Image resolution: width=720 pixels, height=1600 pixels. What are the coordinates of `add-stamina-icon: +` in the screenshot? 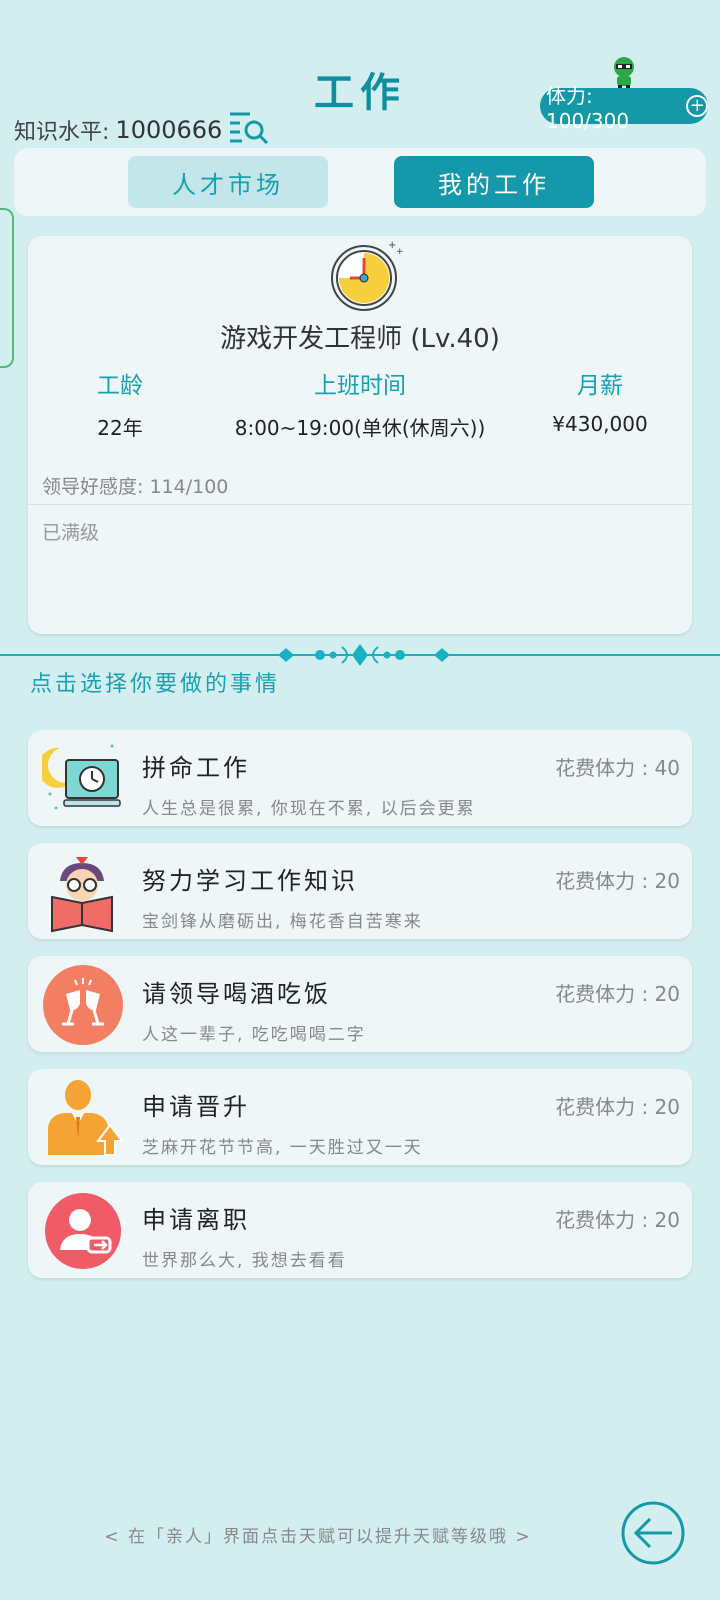 It's located at (697, 106).